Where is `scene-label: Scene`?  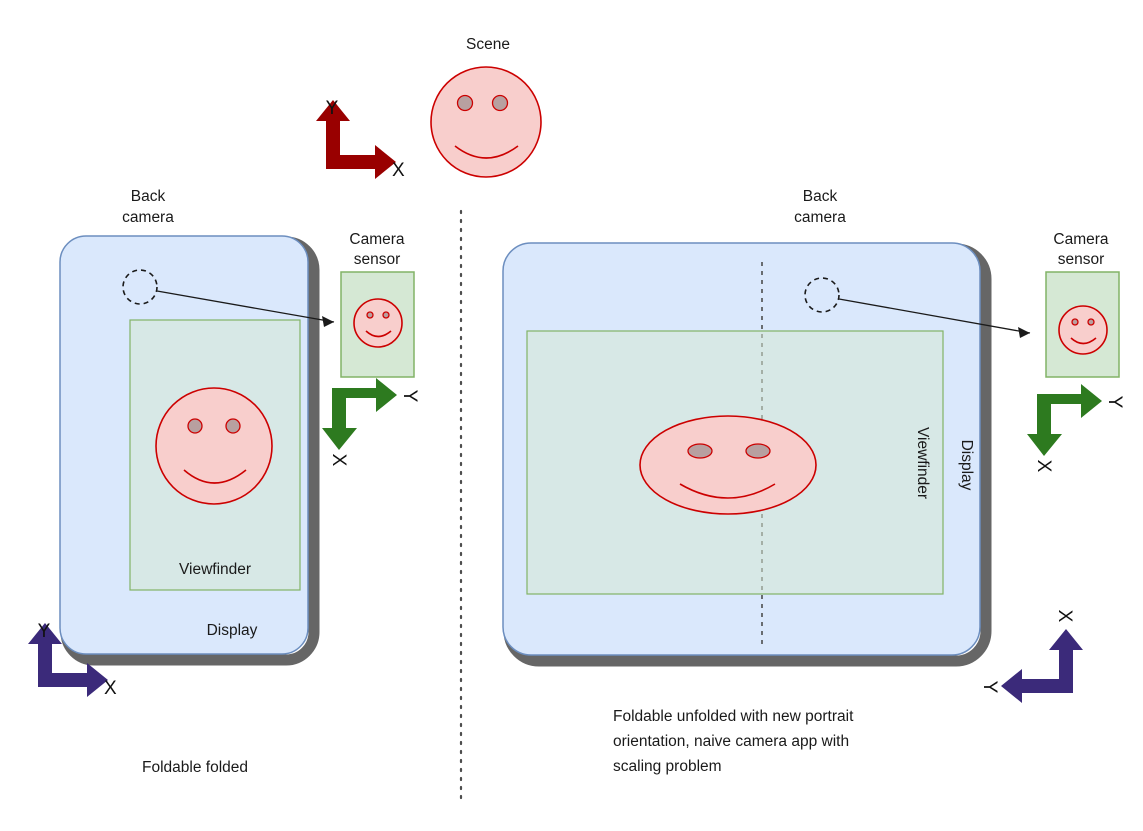 scene-label: Scene is located at coordinates (488, 44).